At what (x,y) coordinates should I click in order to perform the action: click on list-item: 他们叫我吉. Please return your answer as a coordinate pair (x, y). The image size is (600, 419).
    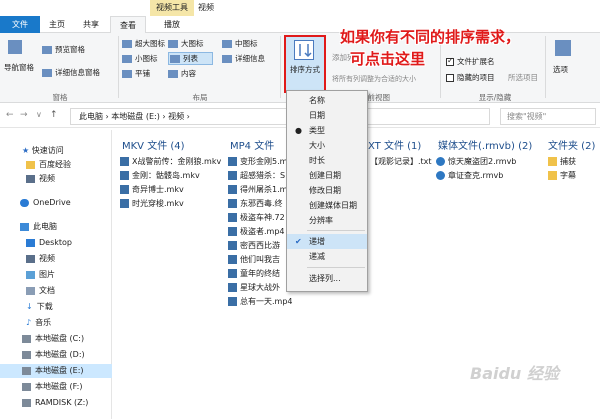
    Looking at the image, I should click on (254, 260).